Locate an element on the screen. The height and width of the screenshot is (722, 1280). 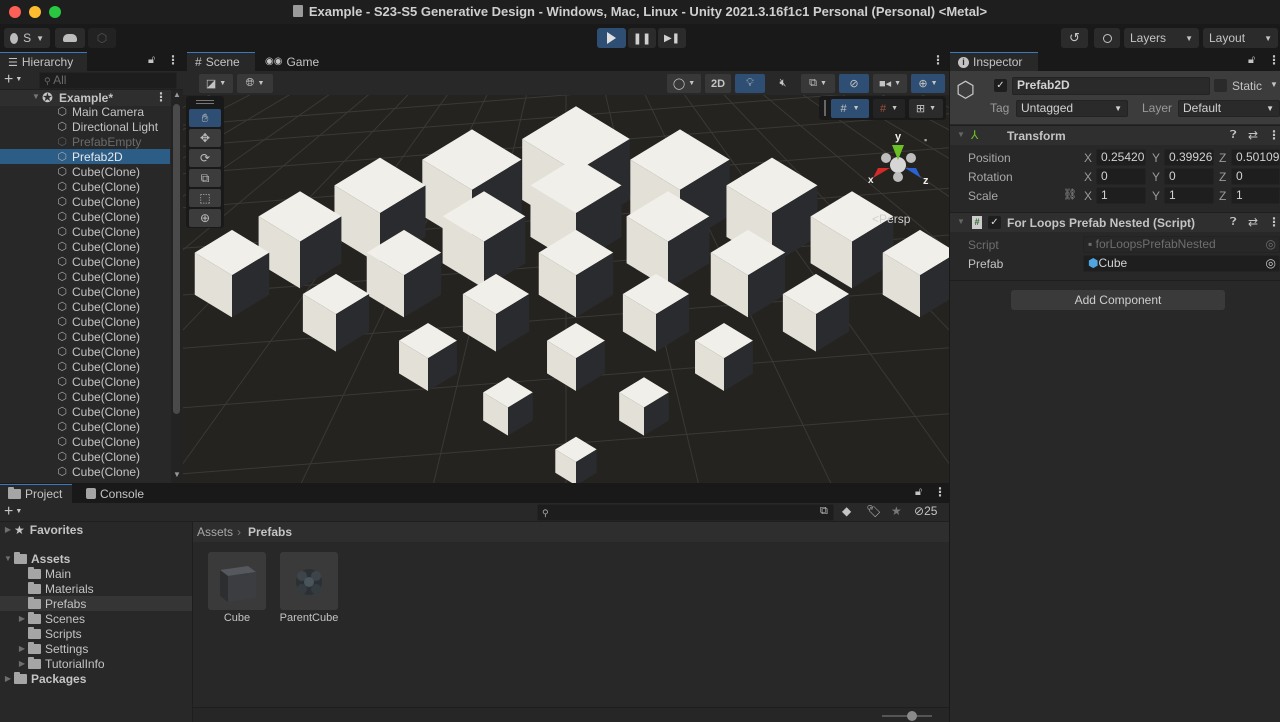
project-tree-item: ▶ Packages is located at coordinates (96, 678).